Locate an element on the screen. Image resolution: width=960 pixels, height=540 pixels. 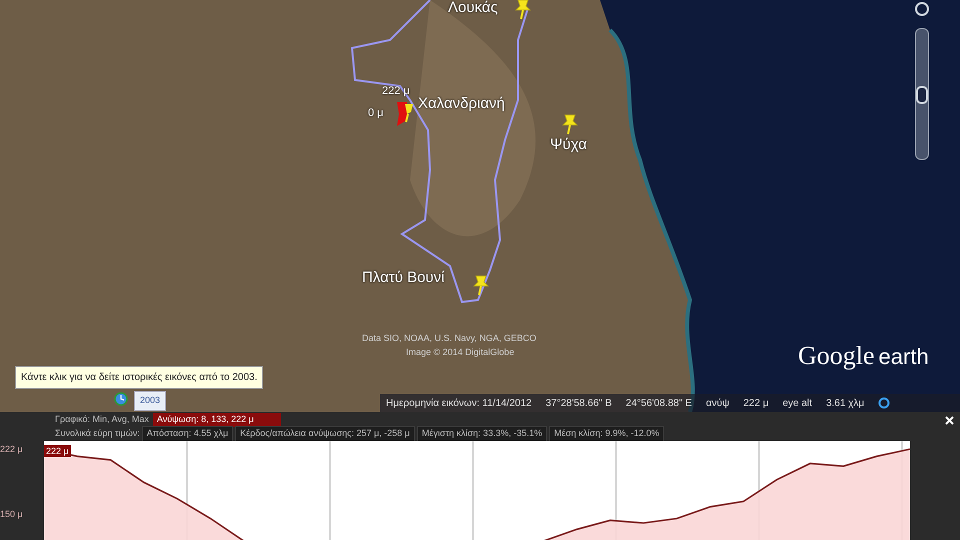
history-tooltip: Κάντε κλικ για να δείτε ιστορικές εικόνες από το 2003. is located at coordinates (139, 377).